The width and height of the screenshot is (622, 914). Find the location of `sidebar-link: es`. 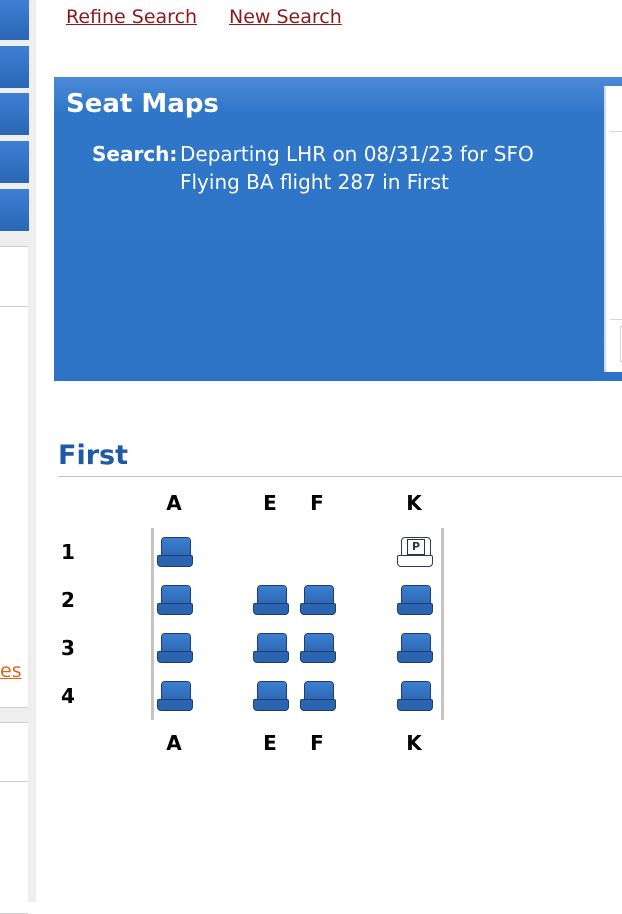

sidebar-link: es is located at coordinates (11, 671).